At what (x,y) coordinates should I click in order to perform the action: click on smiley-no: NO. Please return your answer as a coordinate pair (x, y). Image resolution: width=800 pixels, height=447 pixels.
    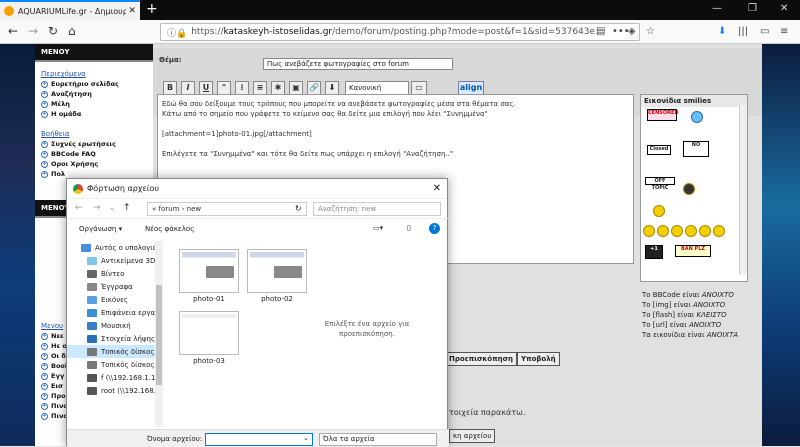
    Looking at the image, I should click on (696, 149).